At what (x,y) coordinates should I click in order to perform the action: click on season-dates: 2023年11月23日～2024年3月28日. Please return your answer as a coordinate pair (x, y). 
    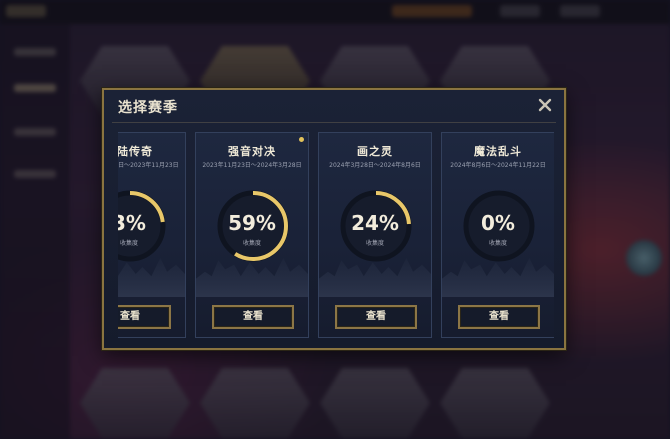
    Looking at the image, I should click on (252, 165).